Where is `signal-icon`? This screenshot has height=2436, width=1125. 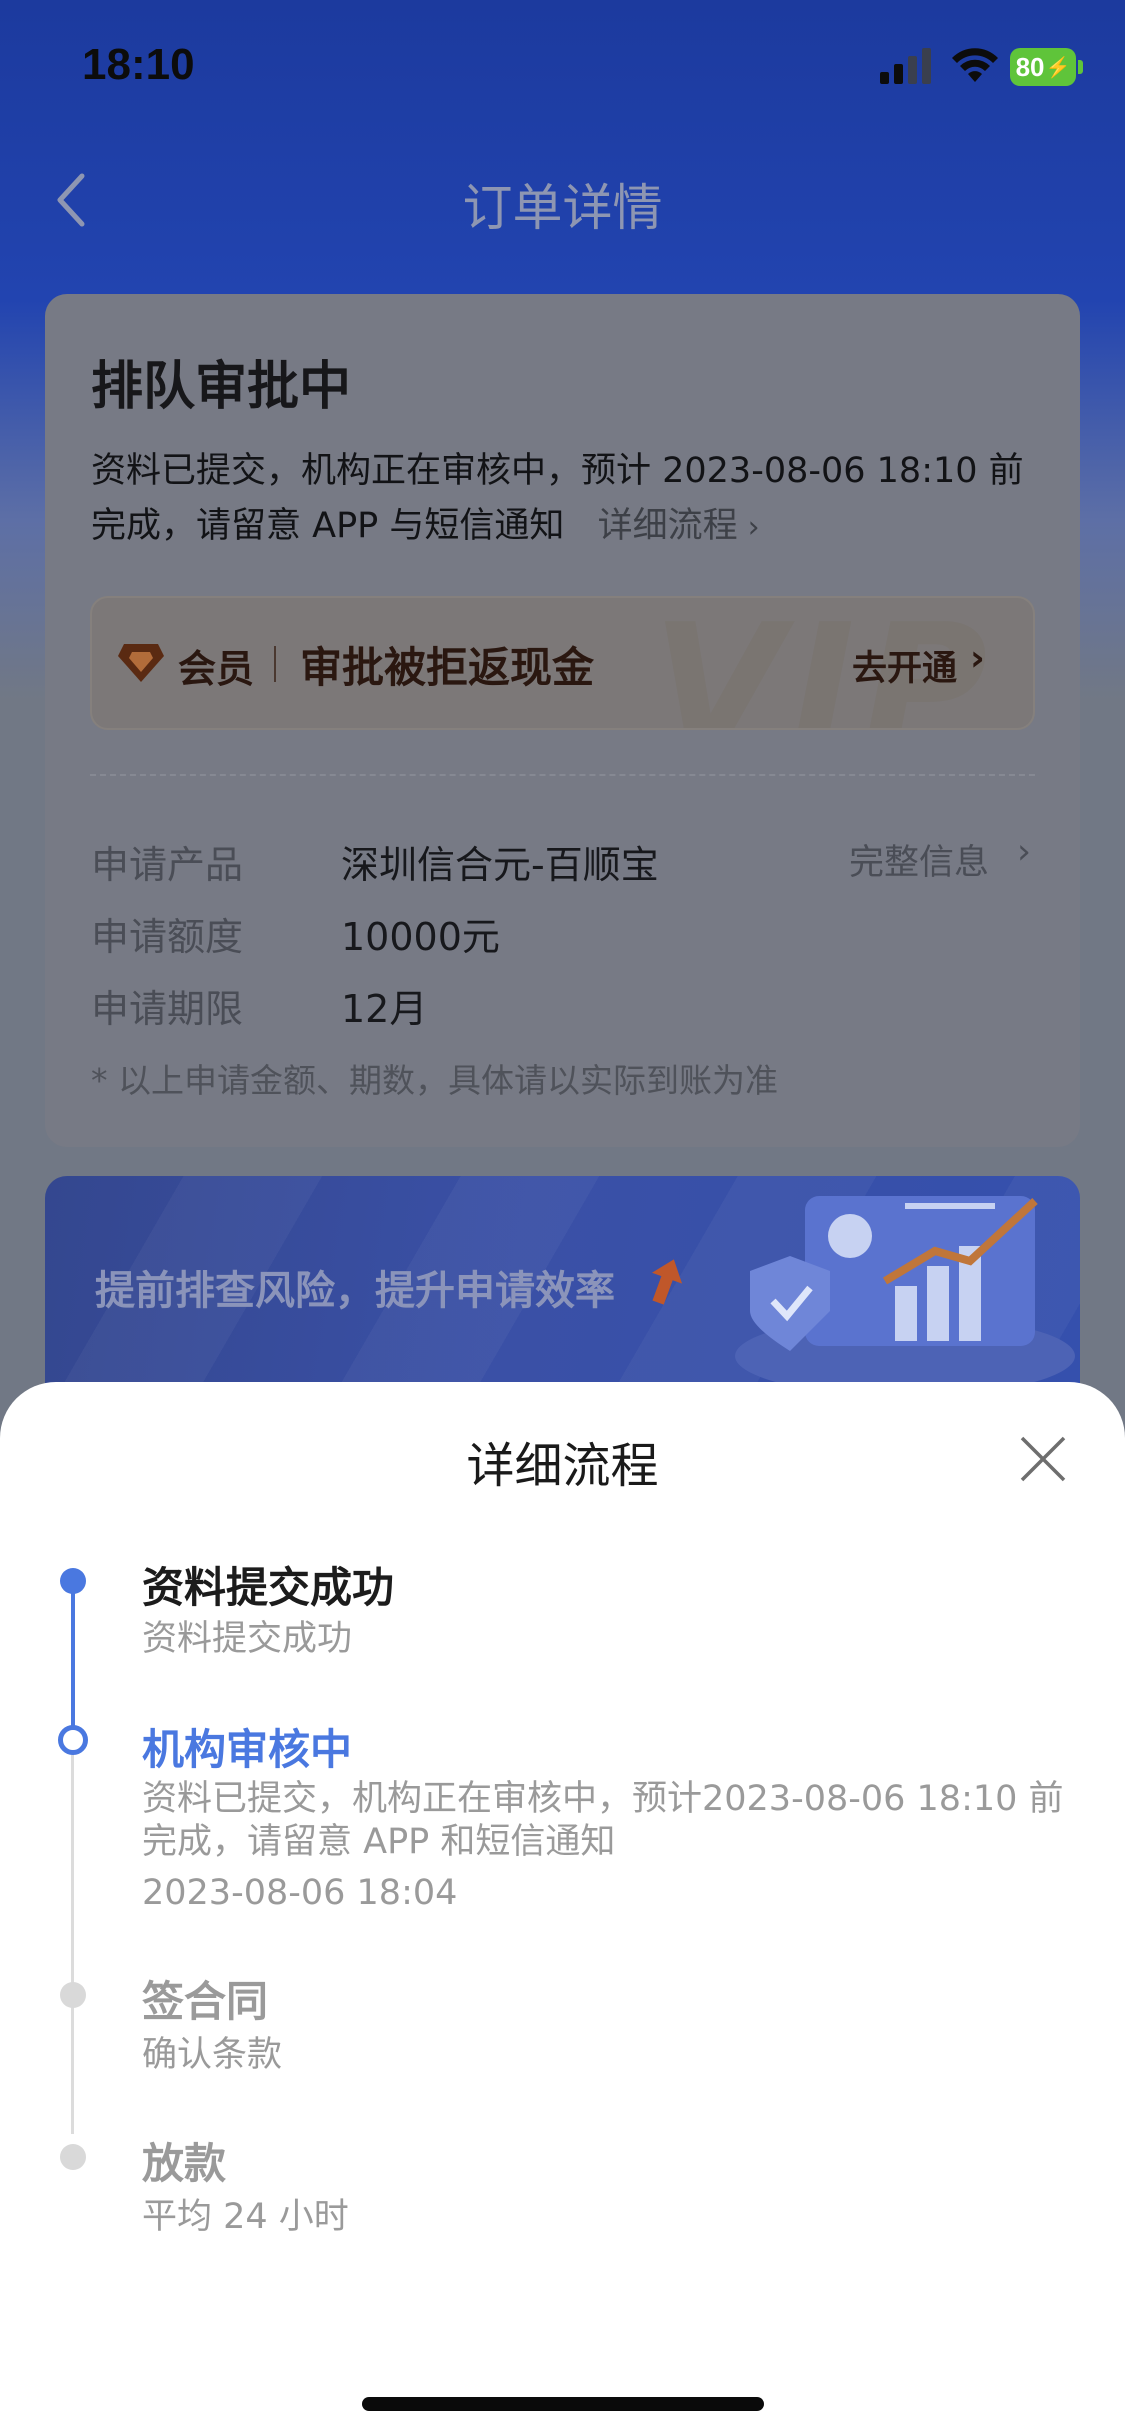 signal-icon is located at coordinates (905, 66).